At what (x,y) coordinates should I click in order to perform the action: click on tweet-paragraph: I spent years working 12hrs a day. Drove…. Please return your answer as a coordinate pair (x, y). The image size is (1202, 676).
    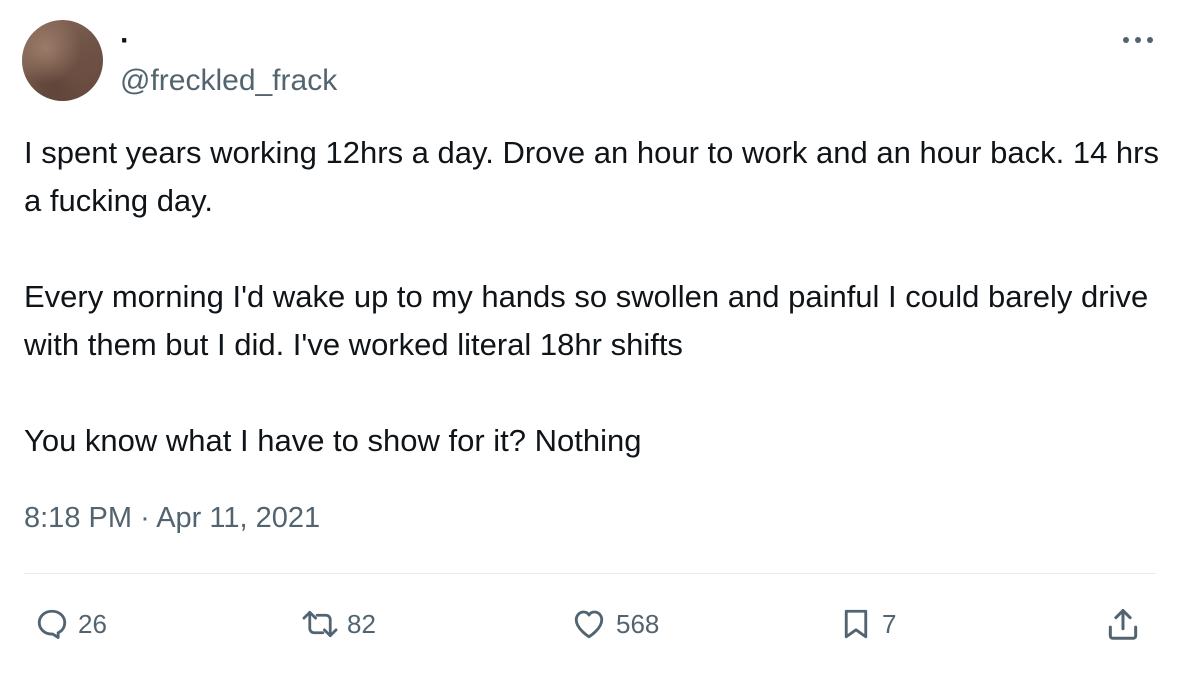
    Looking at the image, I should click on (591, 176).